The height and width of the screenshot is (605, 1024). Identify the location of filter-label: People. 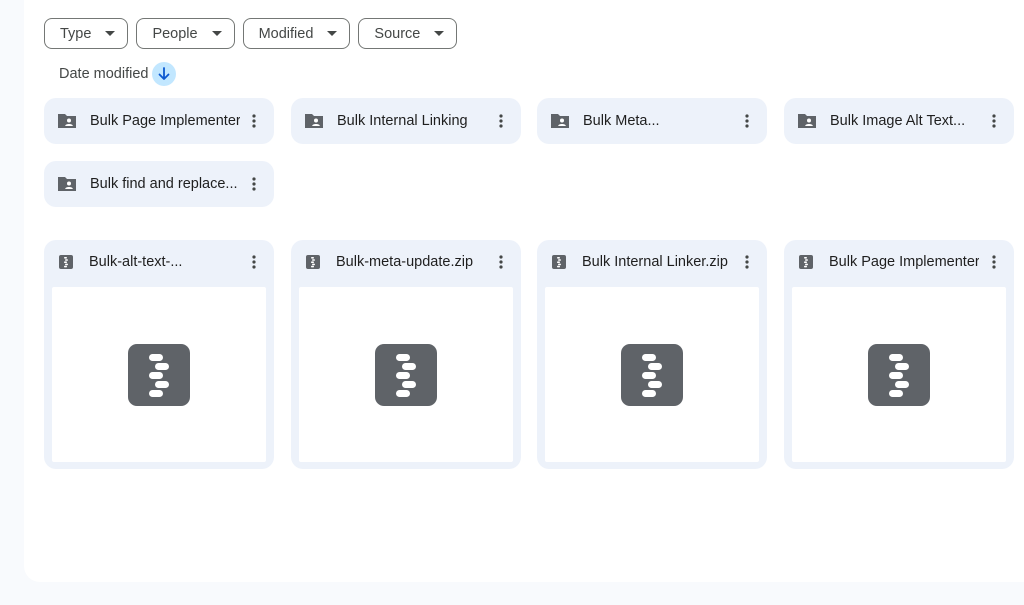
(175, 33).